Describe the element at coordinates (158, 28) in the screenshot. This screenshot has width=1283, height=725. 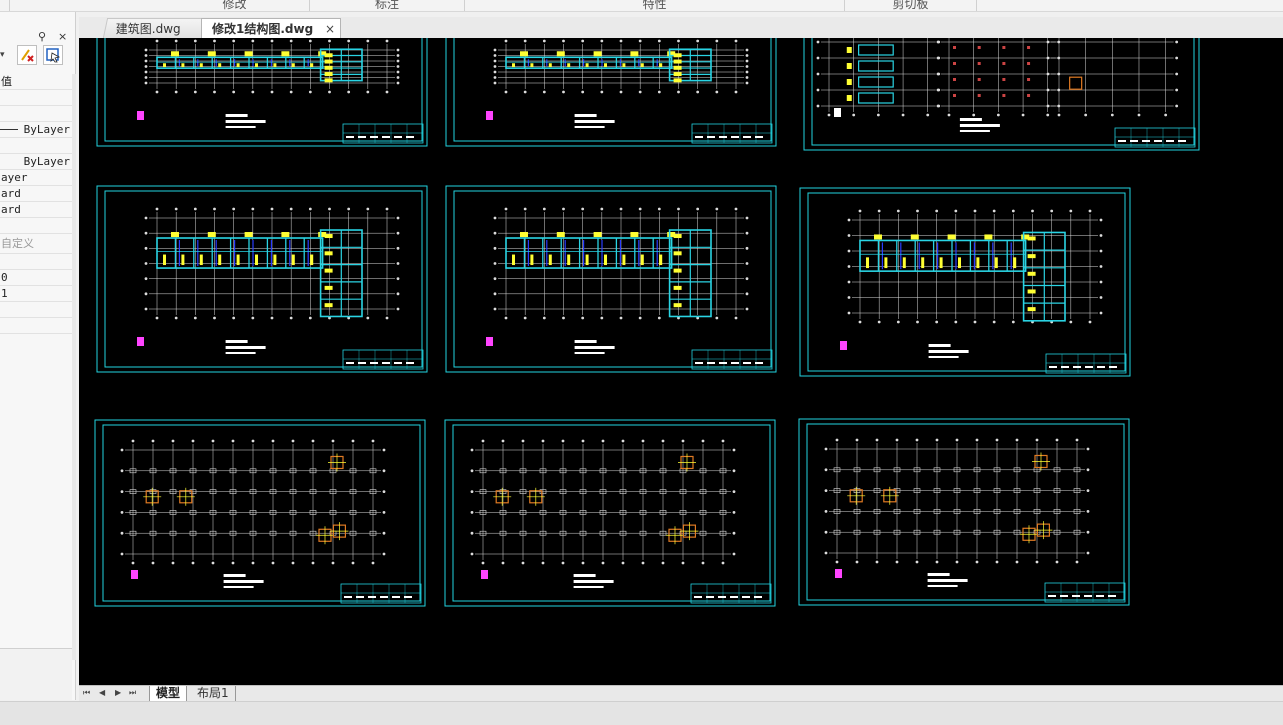
I see `tab-building-drawing: 建筑图.dwg` at that location.